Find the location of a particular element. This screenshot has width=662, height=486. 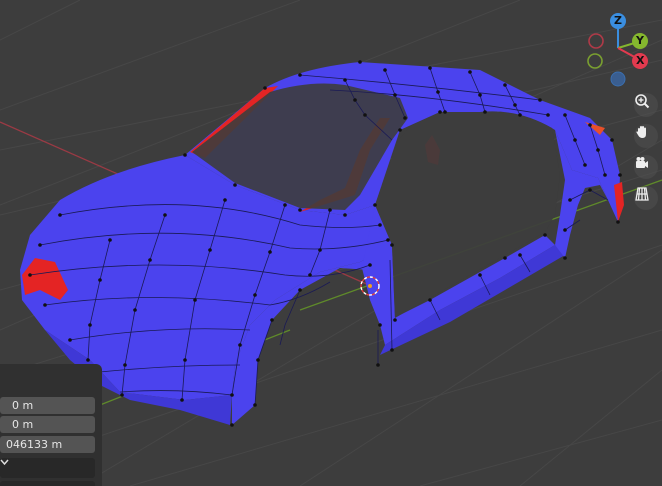

pan-button is located at coordinates (646, 136).